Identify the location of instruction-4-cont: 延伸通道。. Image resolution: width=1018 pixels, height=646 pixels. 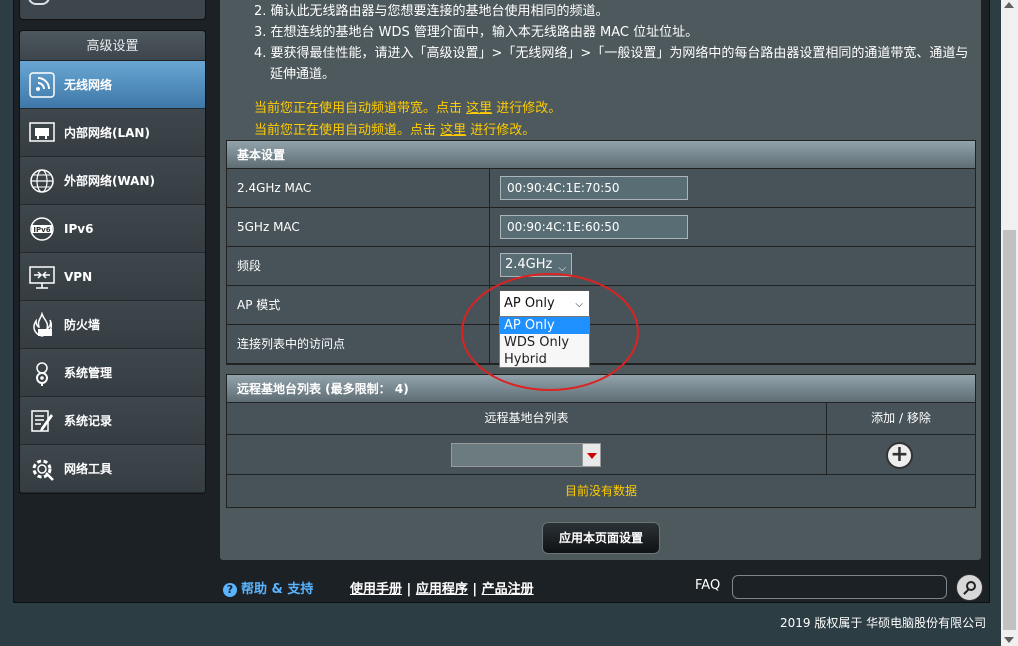
(303, 74).